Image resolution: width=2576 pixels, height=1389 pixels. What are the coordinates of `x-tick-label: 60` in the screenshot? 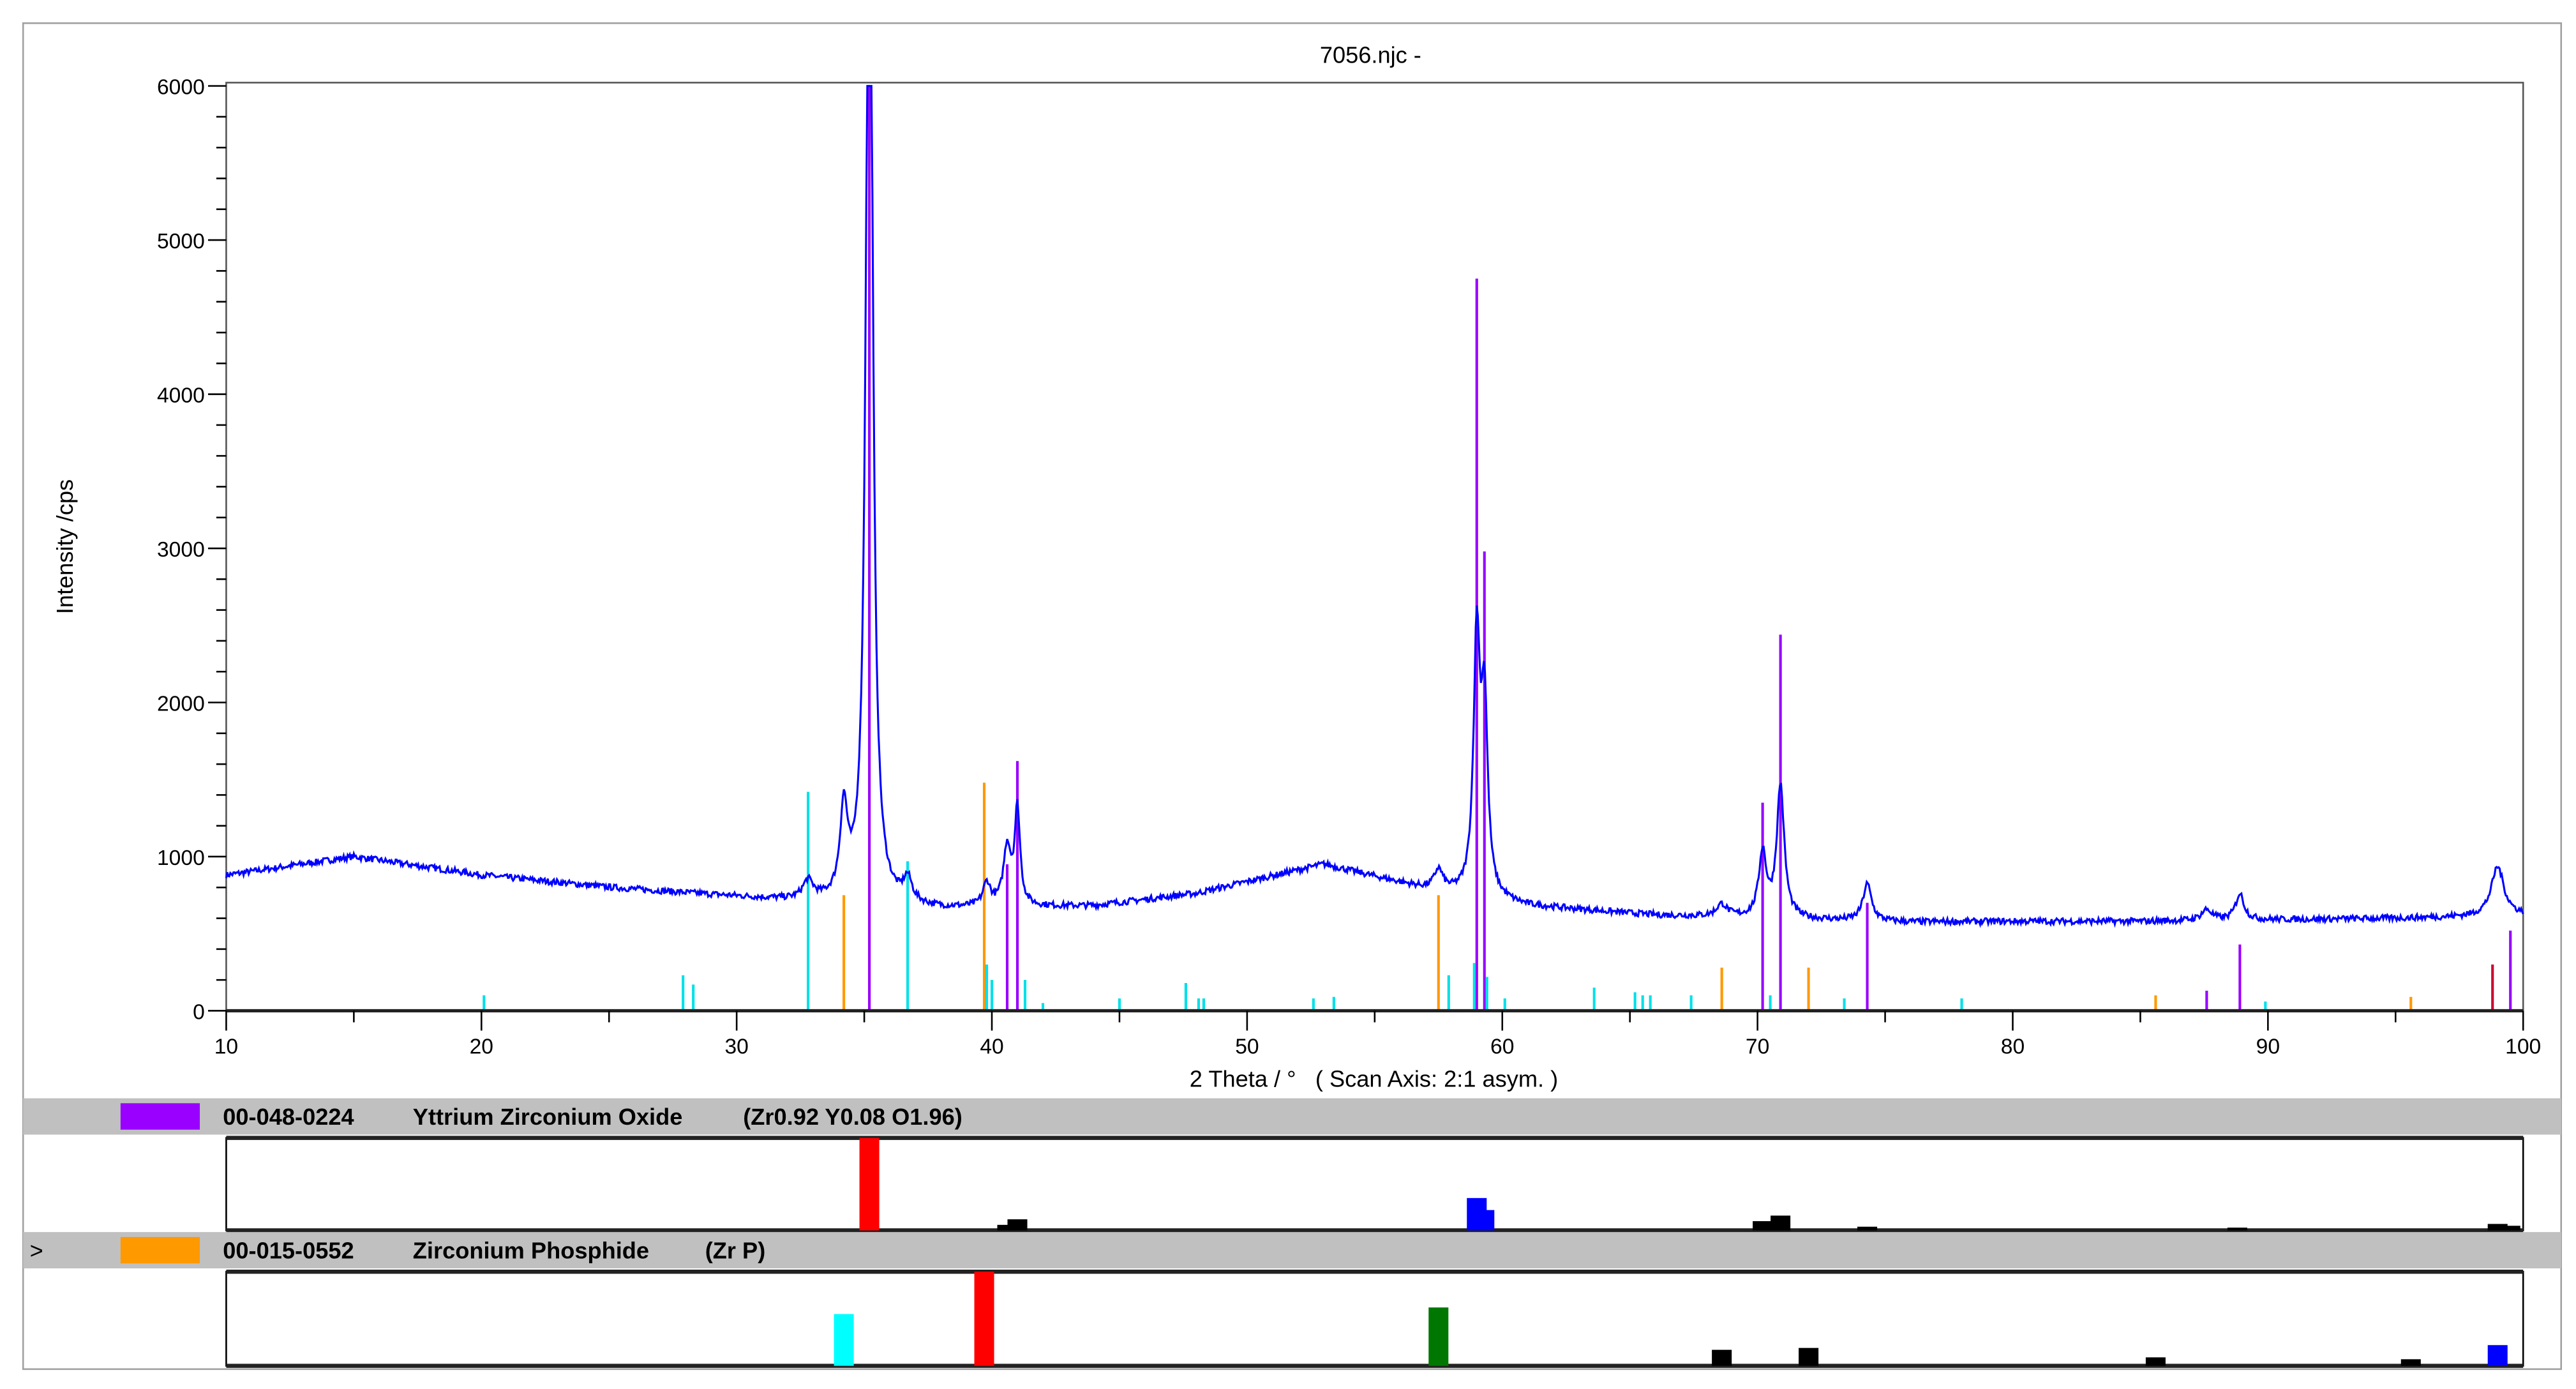 It's located at (1502, 1047).